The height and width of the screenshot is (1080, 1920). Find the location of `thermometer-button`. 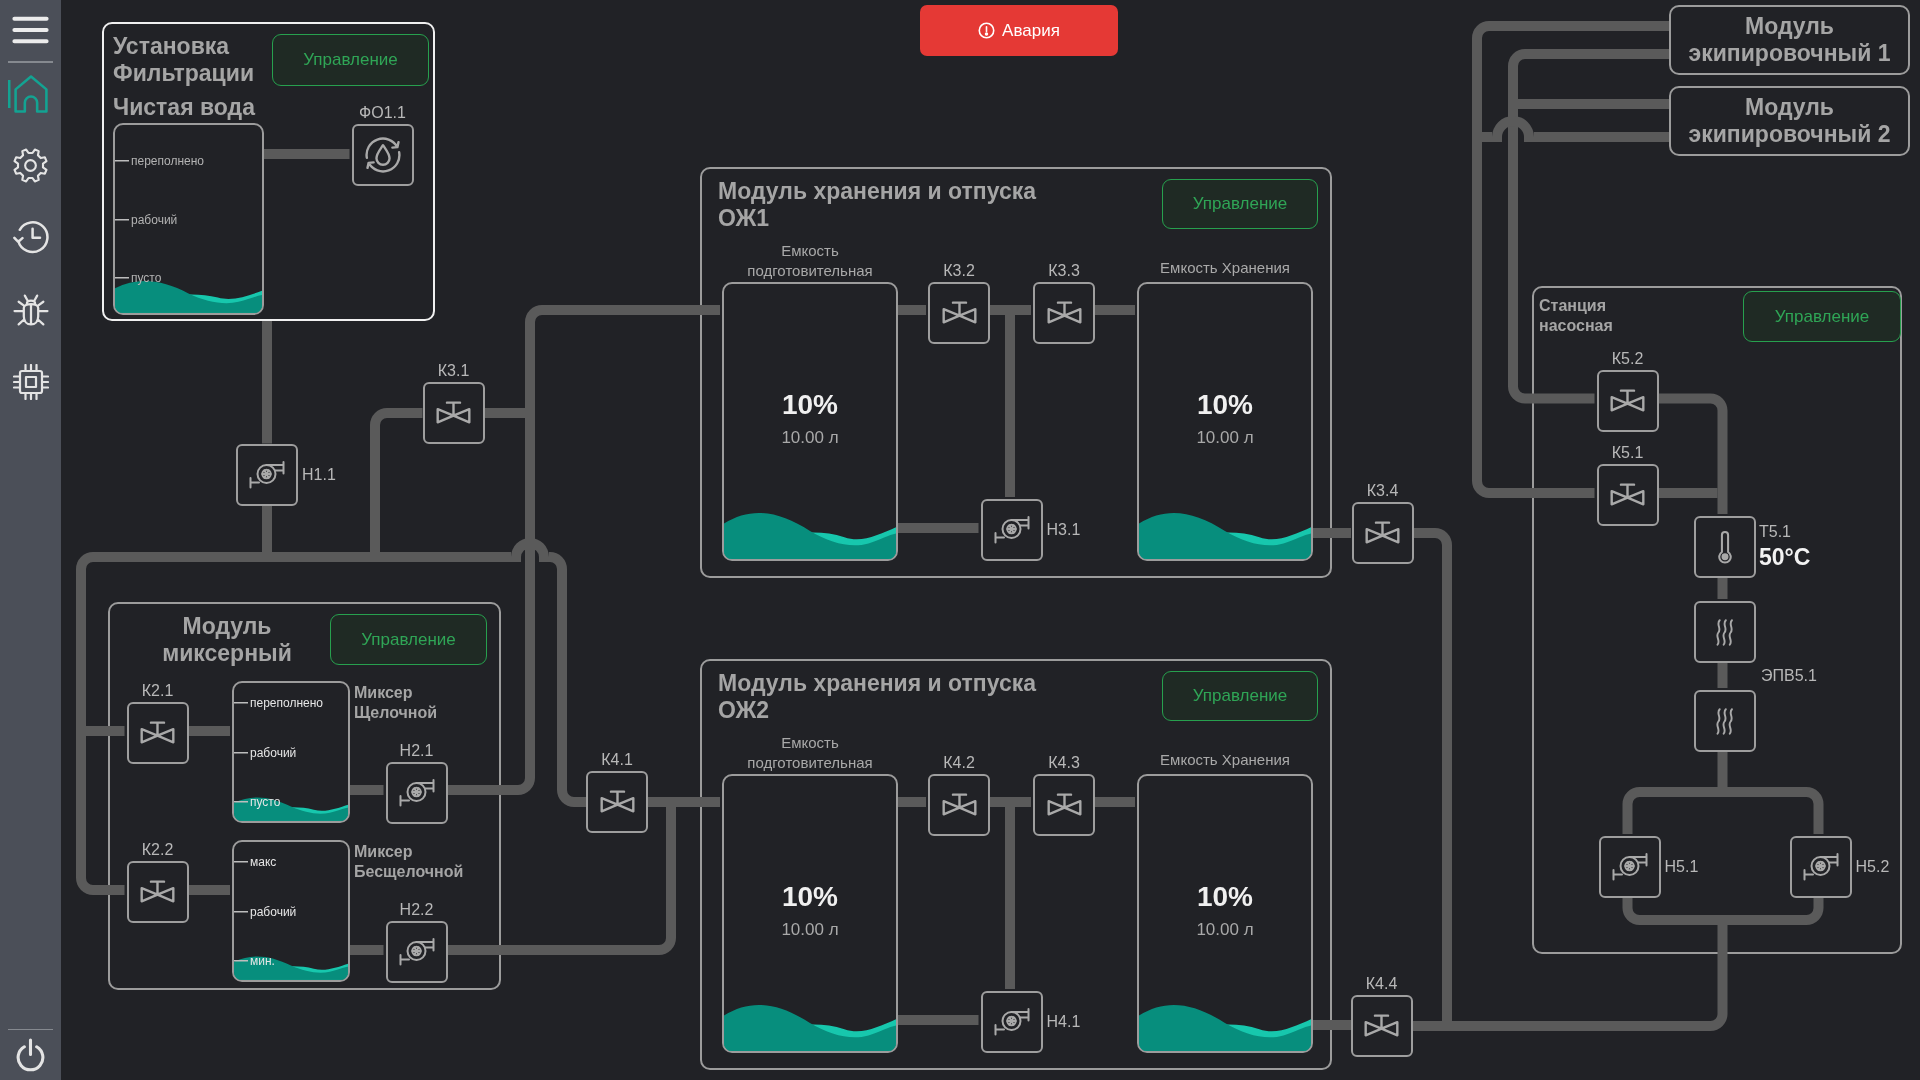

thermometer-button is located at coordinates (1724, 547).